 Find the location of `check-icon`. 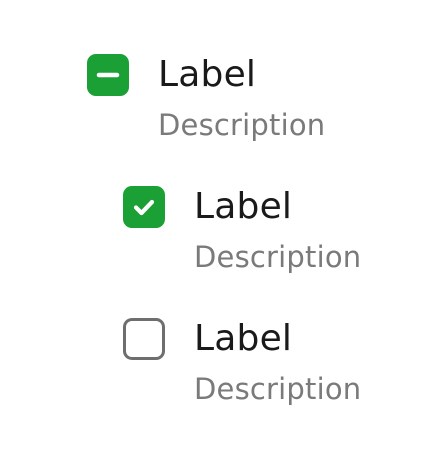

check-icon is located at coordinates (144, 207).